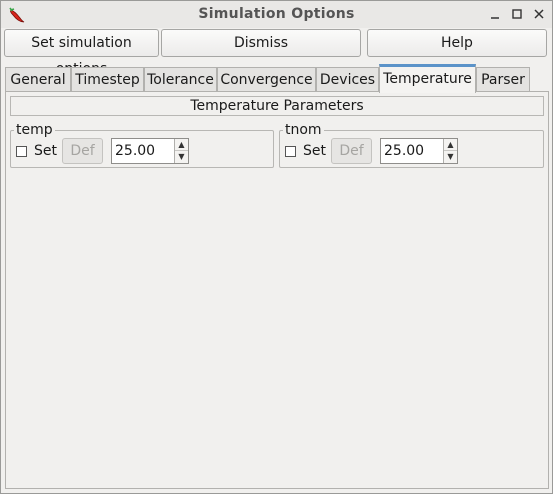  I want to click on tnom-value-spinbox: ▲ ▼, so click(419, 151).